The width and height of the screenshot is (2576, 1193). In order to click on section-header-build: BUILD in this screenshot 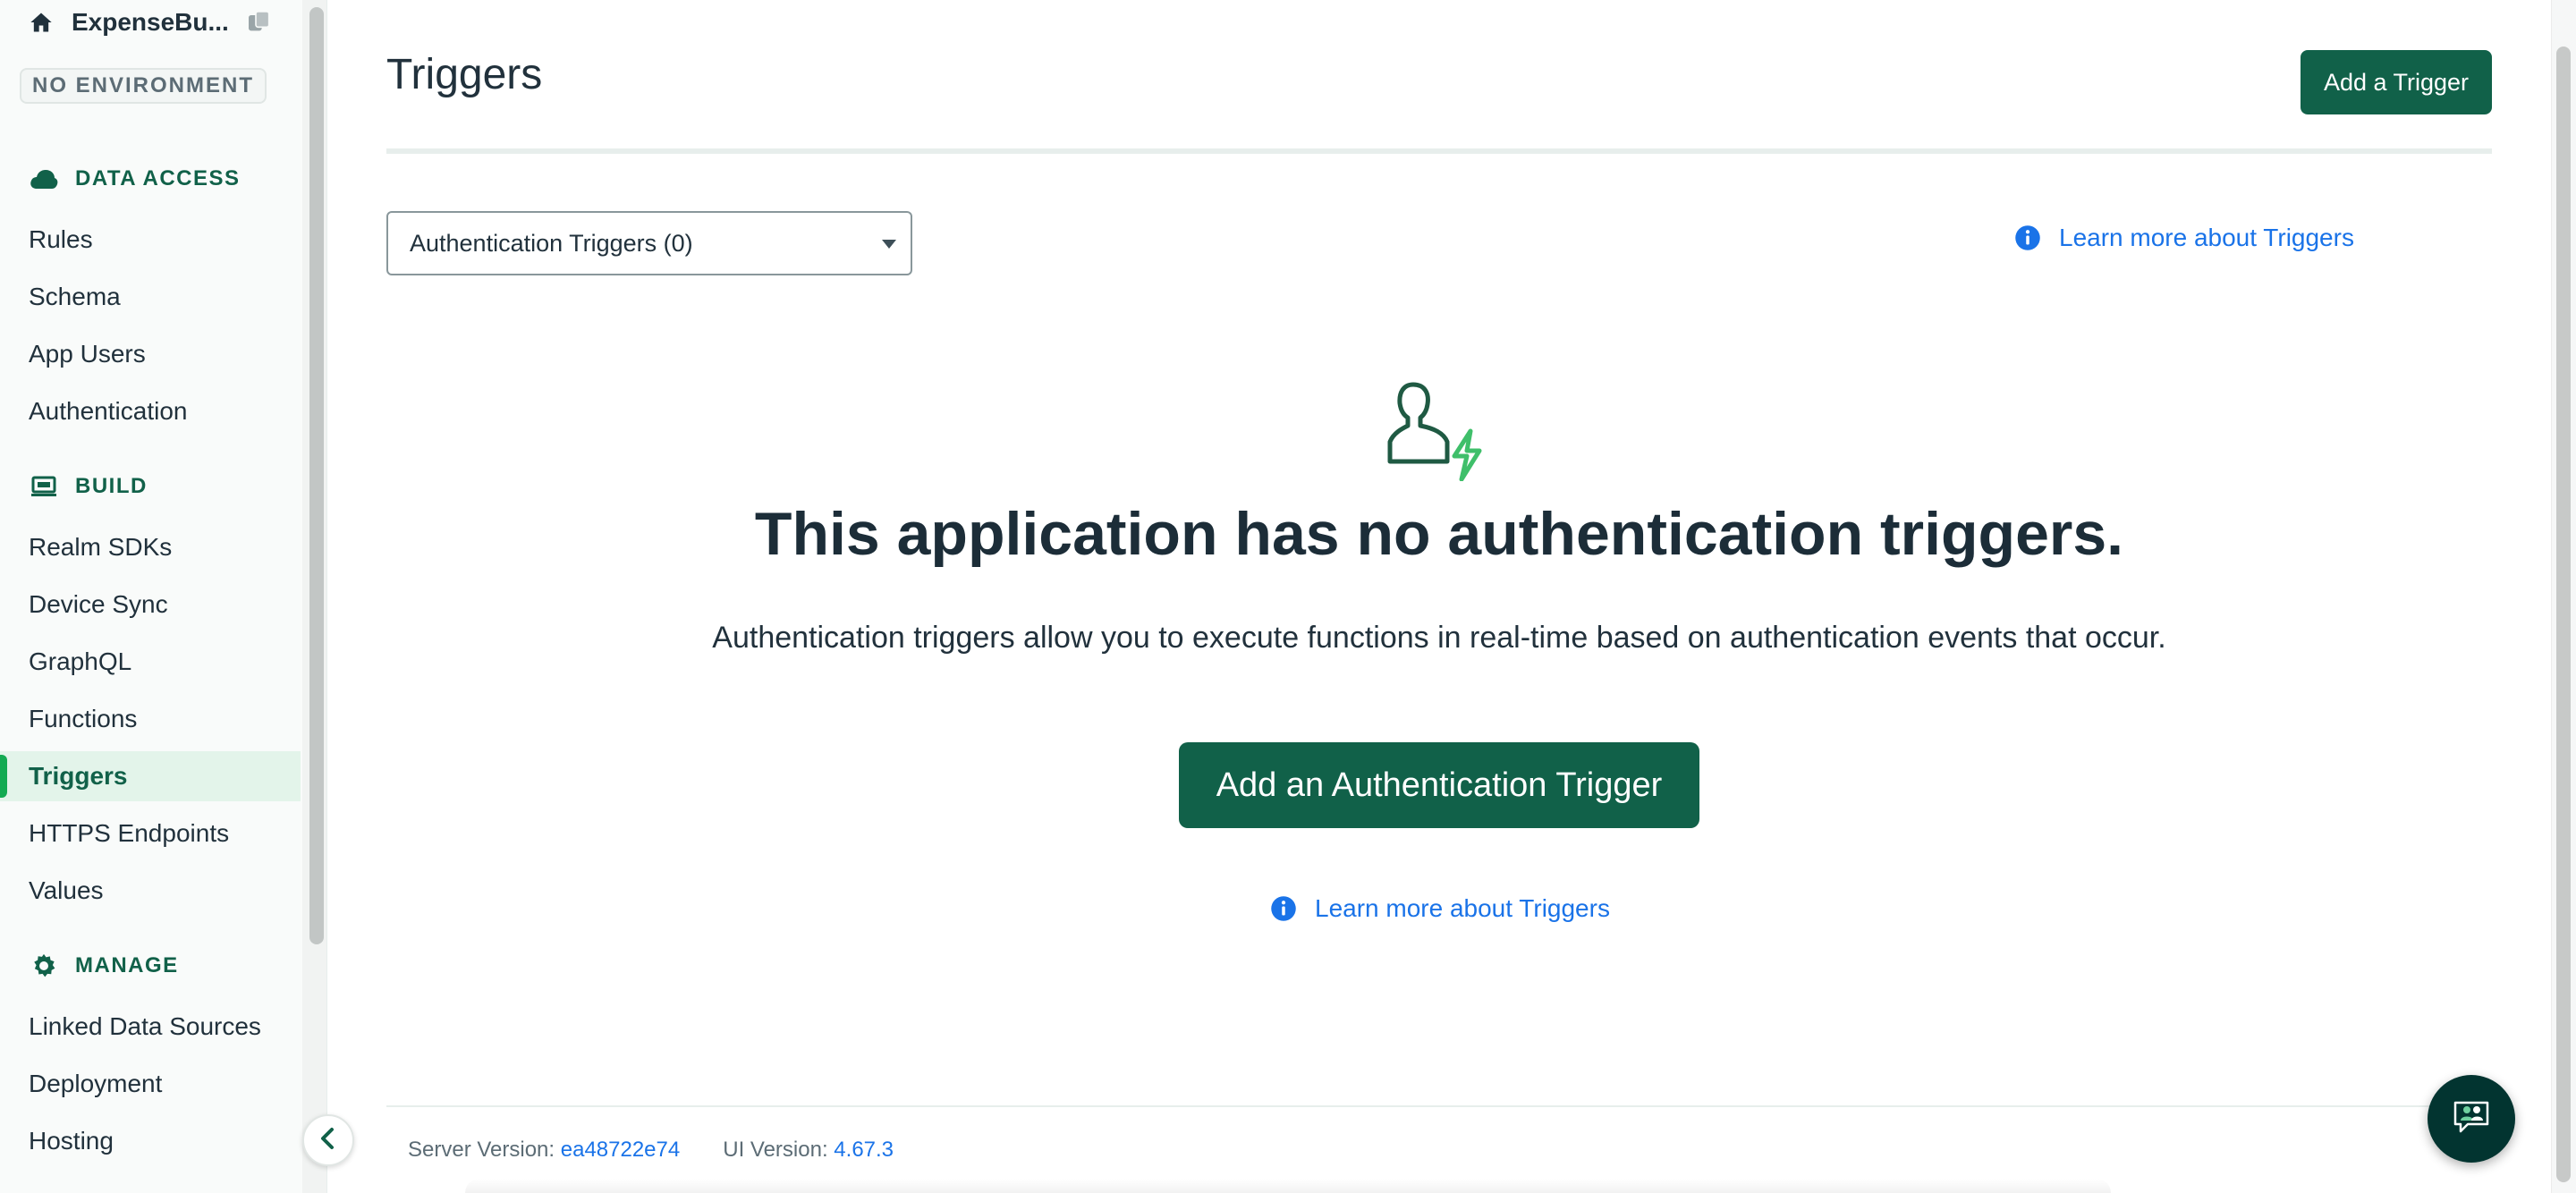, I will do `click(88, 486)`.